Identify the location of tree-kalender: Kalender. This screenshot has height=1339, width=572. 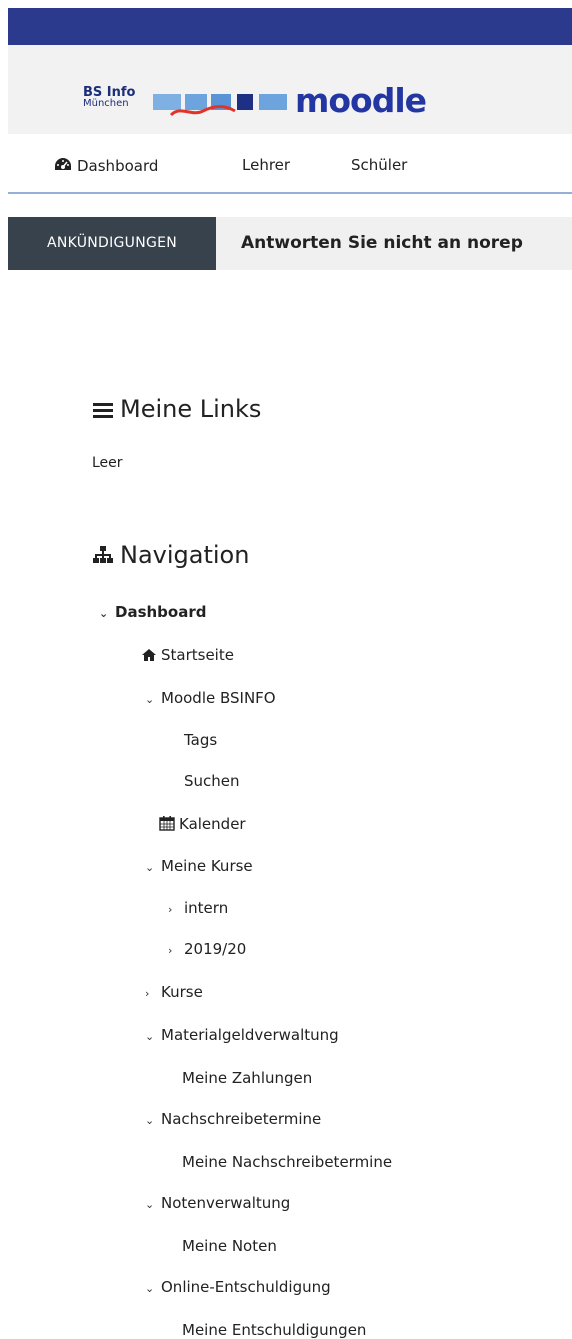
(202, 824).